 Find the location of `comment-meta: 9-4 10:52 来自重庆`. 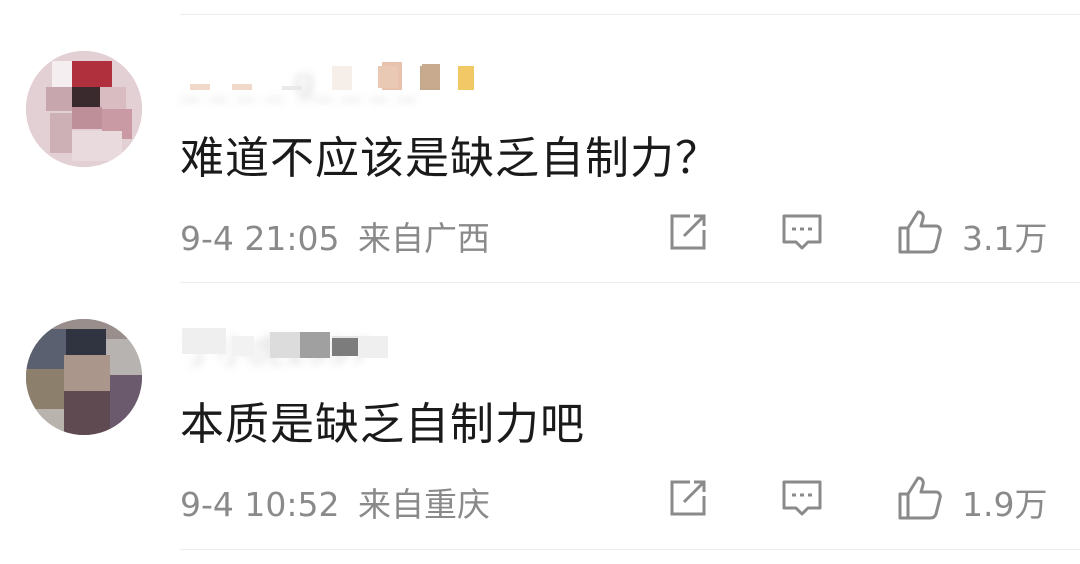

comment-meta: 9-4 10:52 来自重庆 is located at coordinates (335, 502).